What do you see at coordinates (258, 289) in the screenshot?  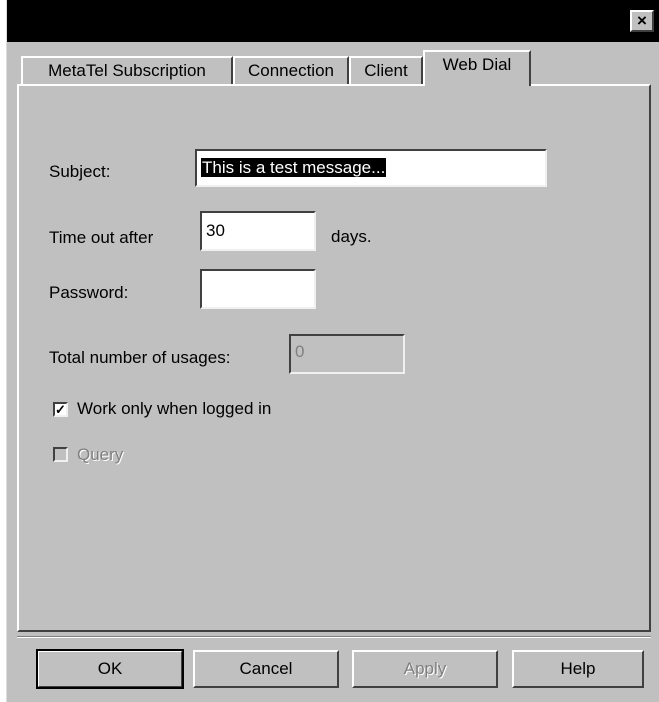 I see `password-field` at bounding box center [258, 289].